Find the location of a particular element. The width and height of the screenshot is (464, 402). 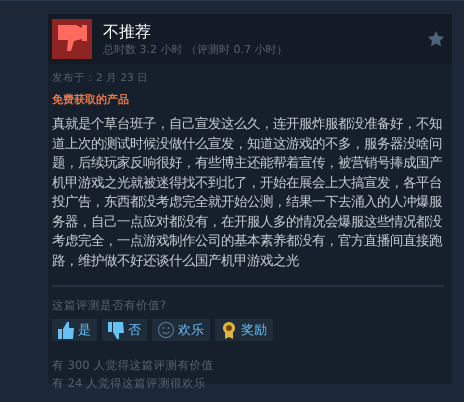

thumbs-up-icon is located at coordinates (66, 330).